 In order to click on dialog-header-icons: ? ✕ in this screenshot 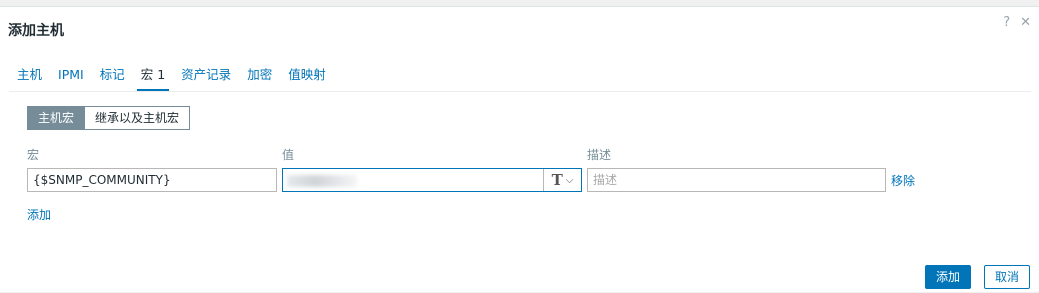, I will do `click(1017, 22)`.